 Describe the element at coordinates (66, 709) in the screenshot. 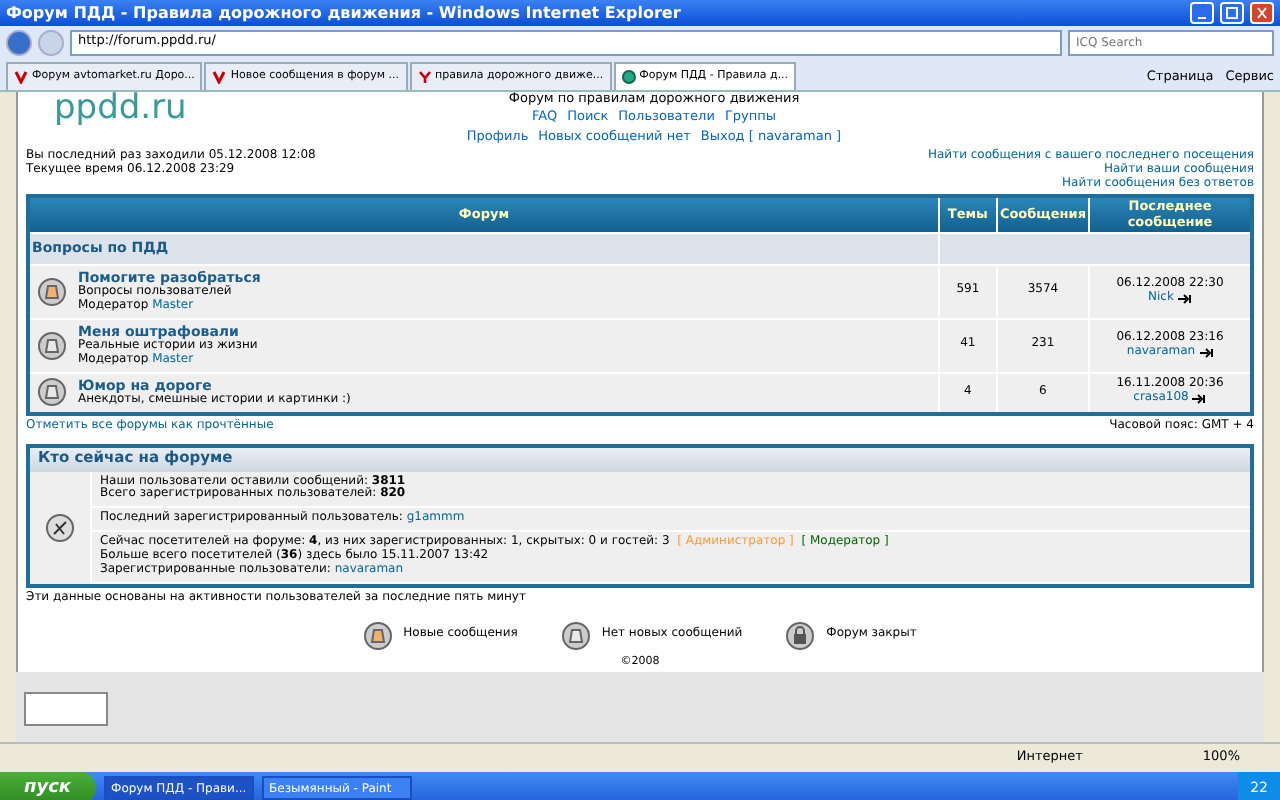

I see `thumbnail-icon` at that location.